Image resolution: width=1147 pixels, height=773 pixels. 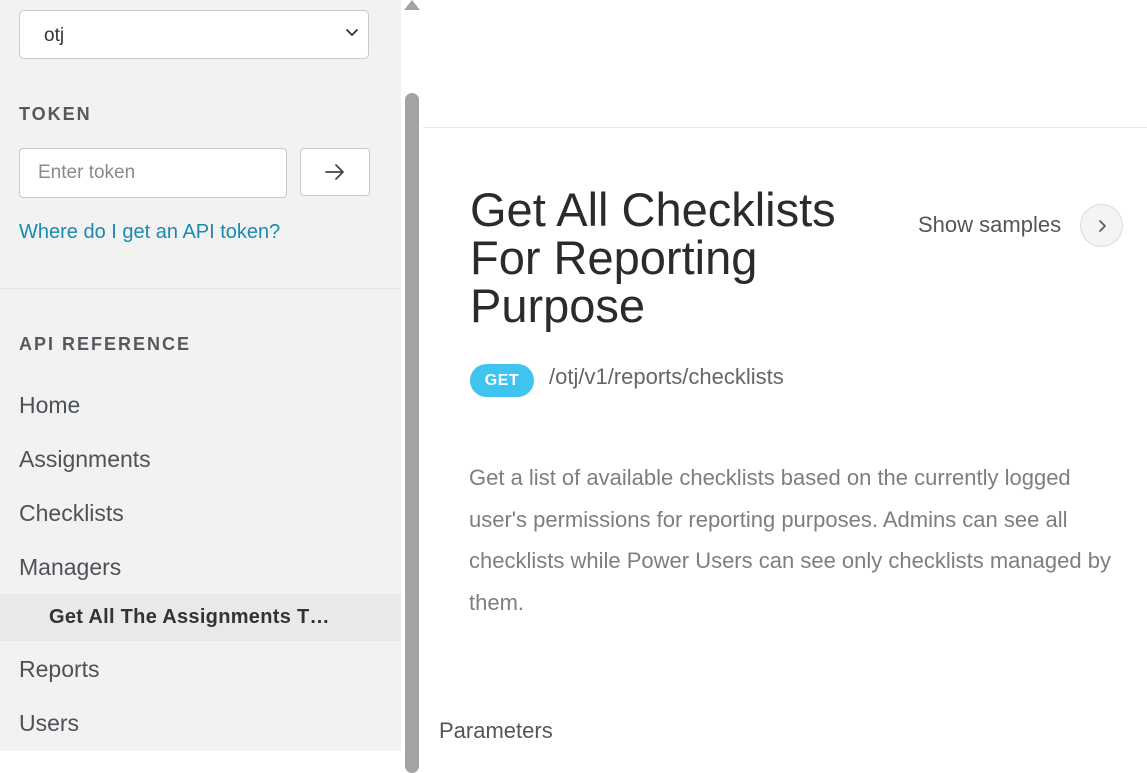 I want to click on nav-item-assignments: Assignments, so click(x=85, y=459).